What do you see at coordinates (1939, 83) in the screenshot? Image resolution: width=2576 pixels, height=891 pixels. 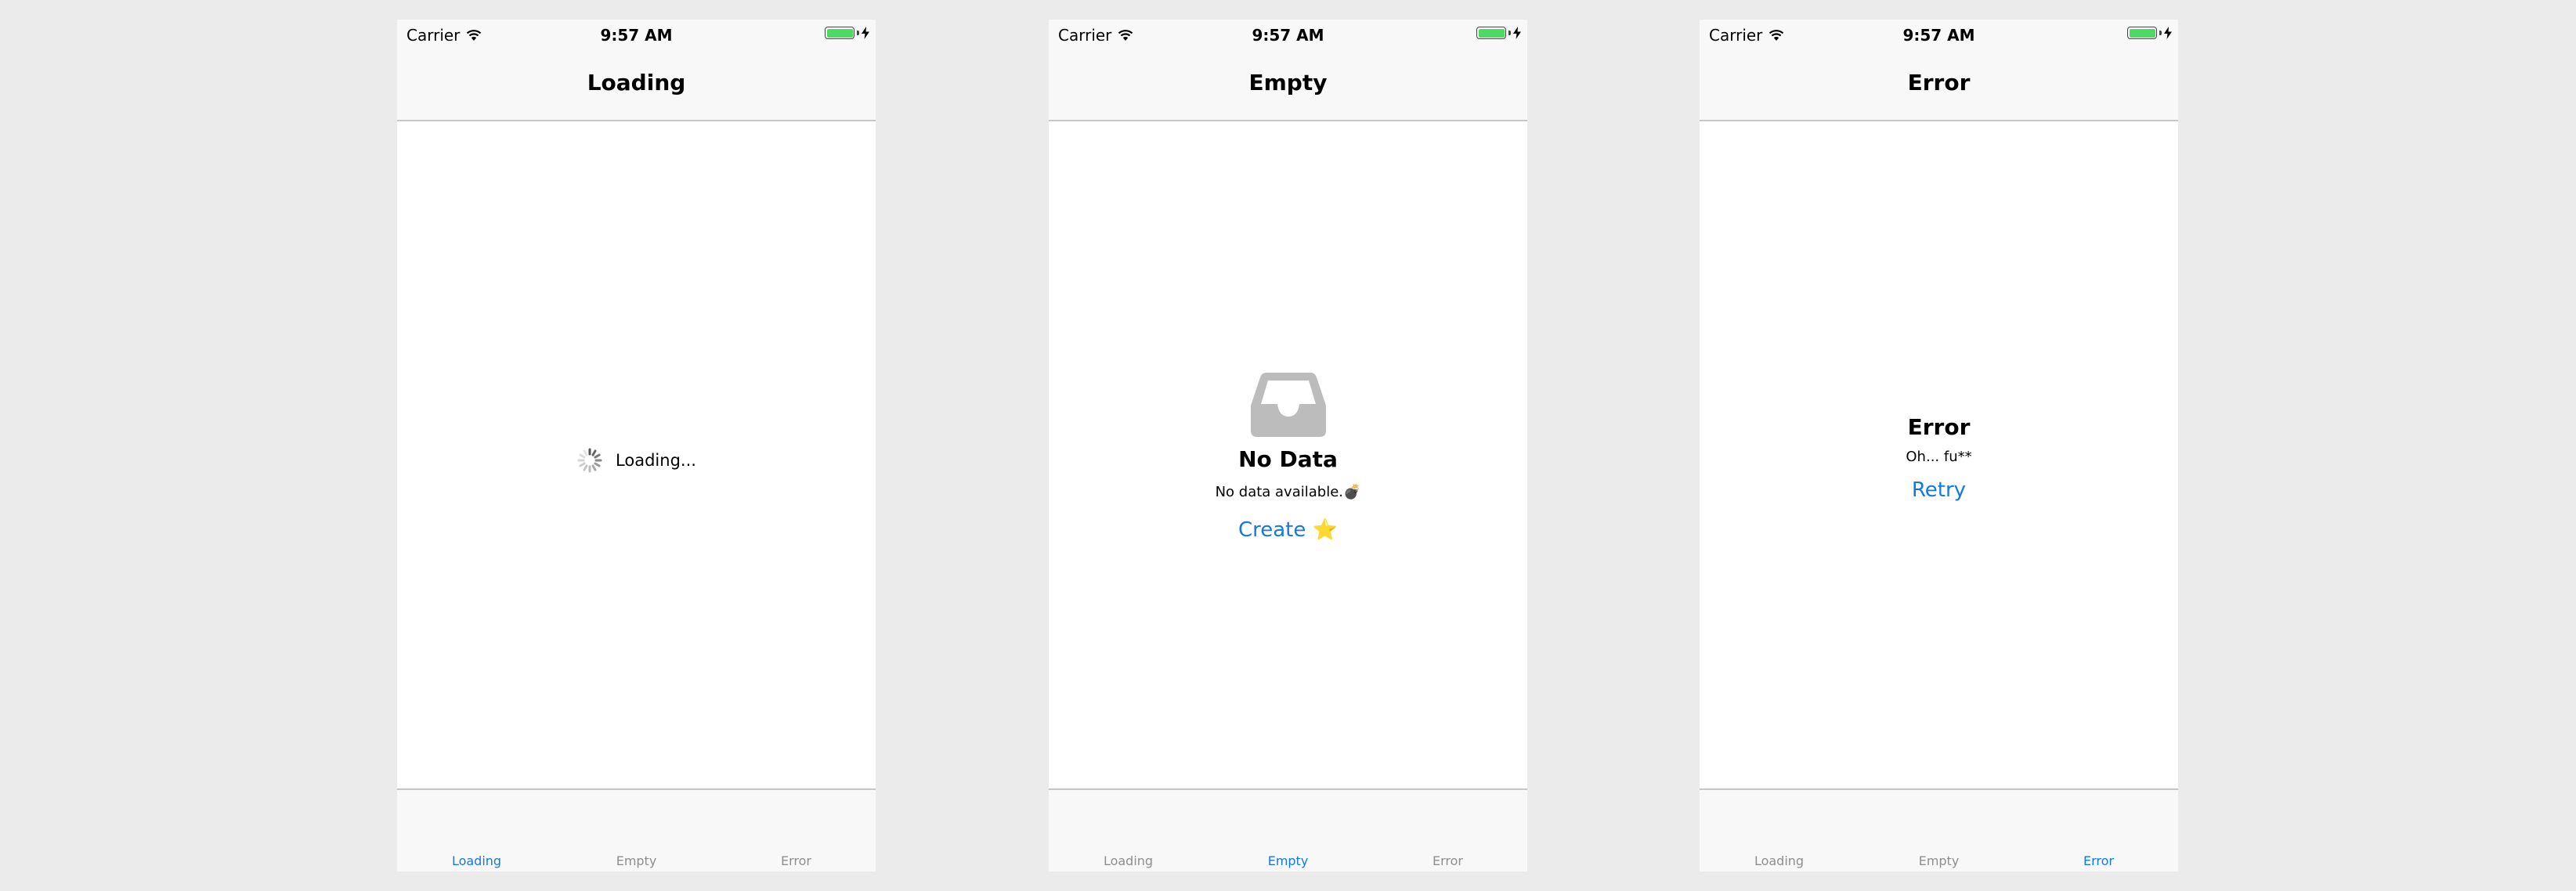 I see `page-title: Error` at bounding box center [1939, 83].